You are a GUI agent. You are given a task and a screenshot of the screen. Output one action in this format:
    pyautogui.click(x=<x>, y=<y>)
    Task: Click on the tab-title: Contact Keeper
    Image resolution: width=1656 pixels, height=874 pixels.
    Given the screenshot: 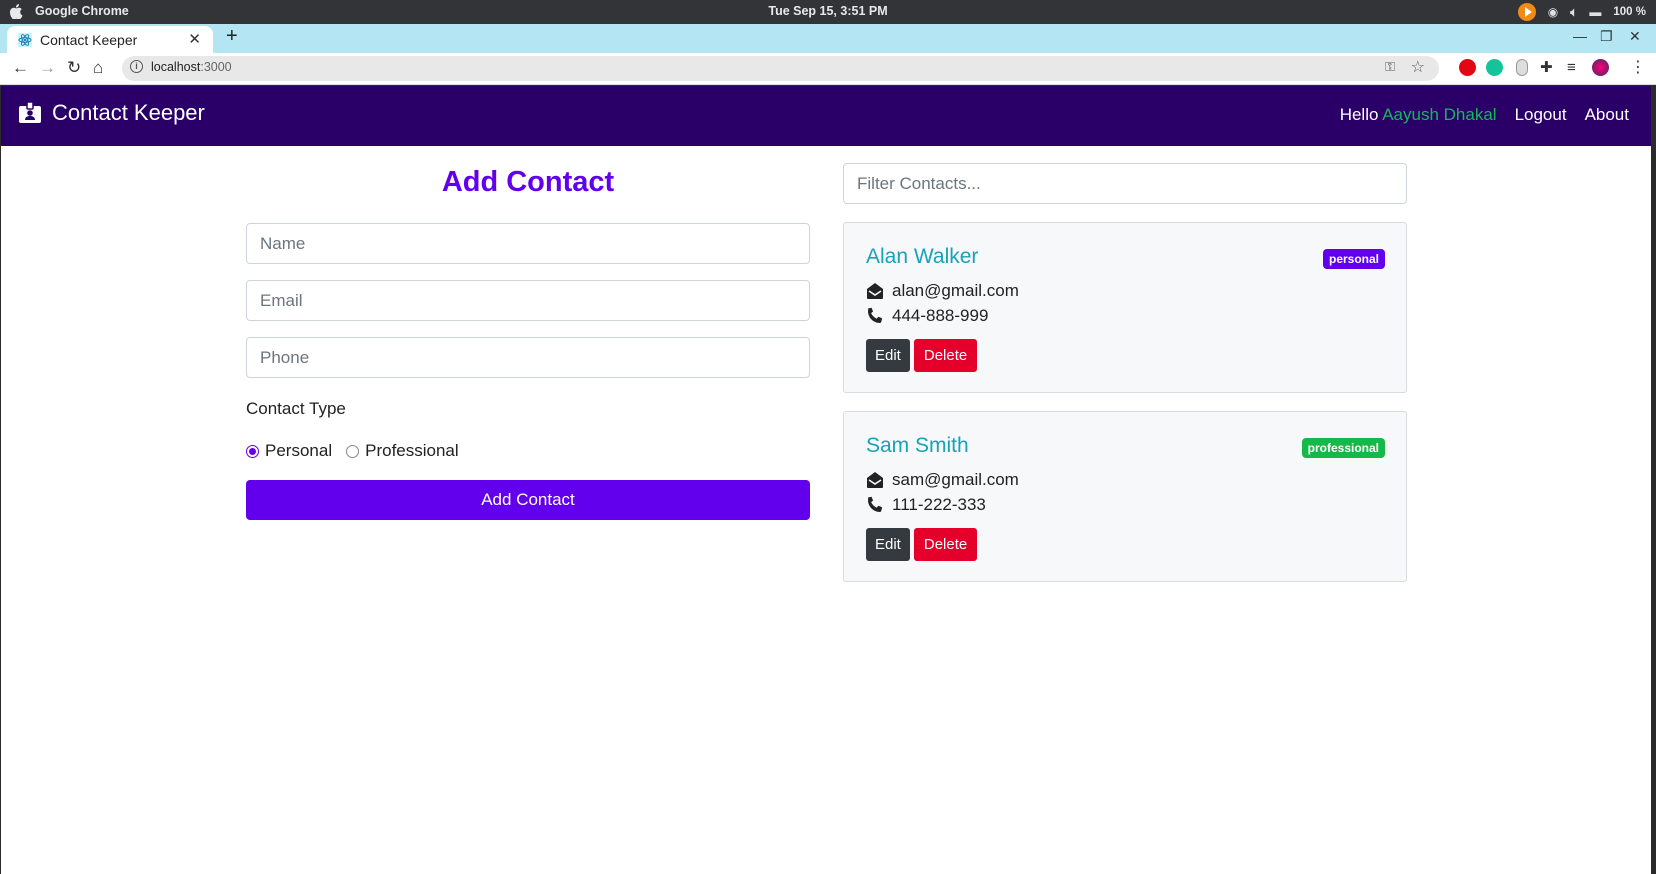 What is the action you would take?
    pyautogui.click(x=89, y=39)
    